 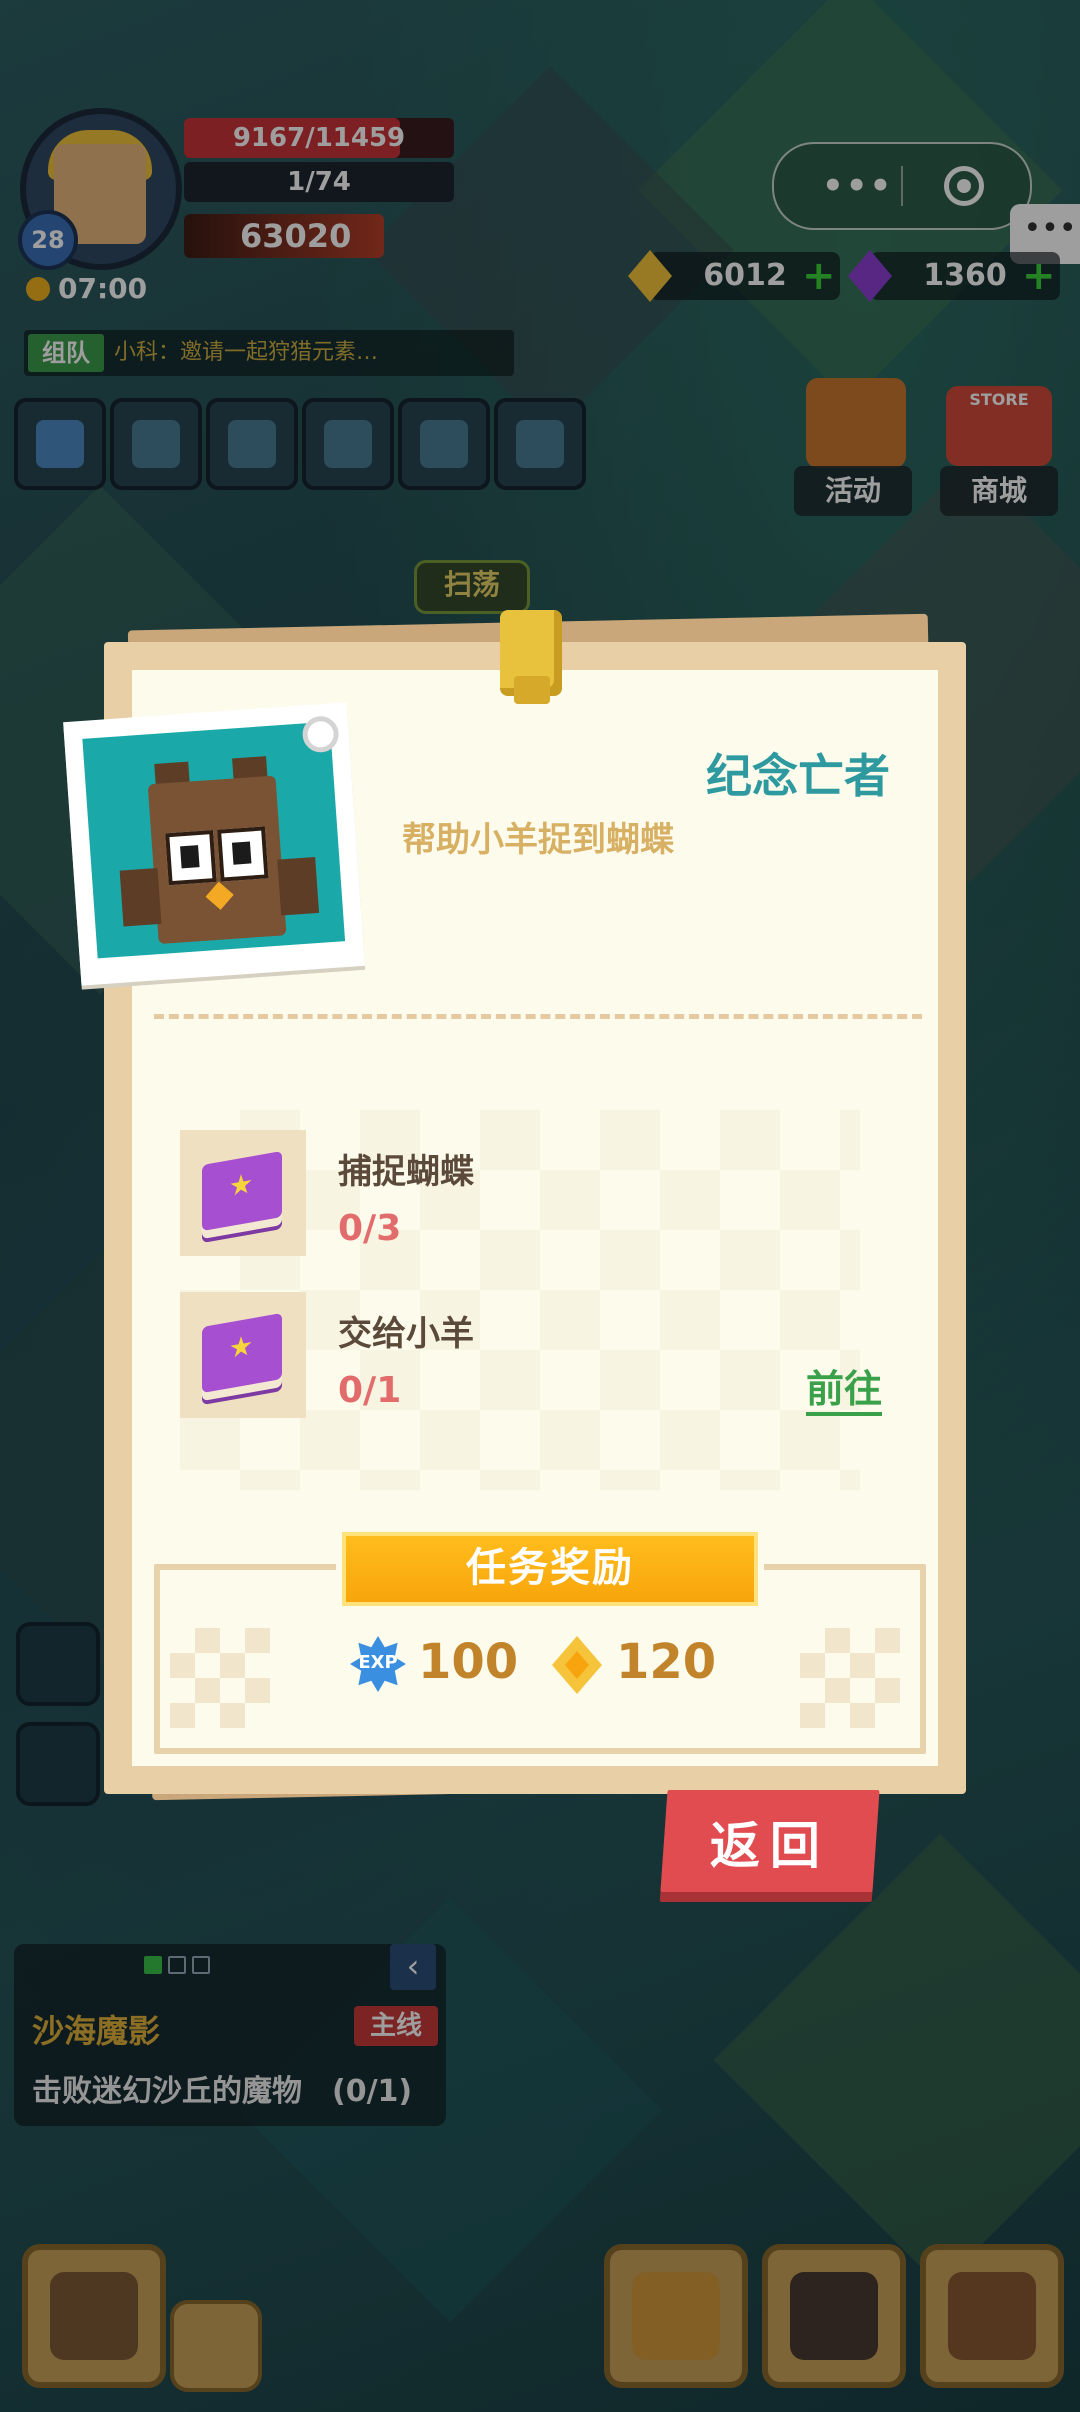 What do you see at coordinates (531, 657) in the screenshot?
I see `pin-icon` at bounding box center [531, 657].